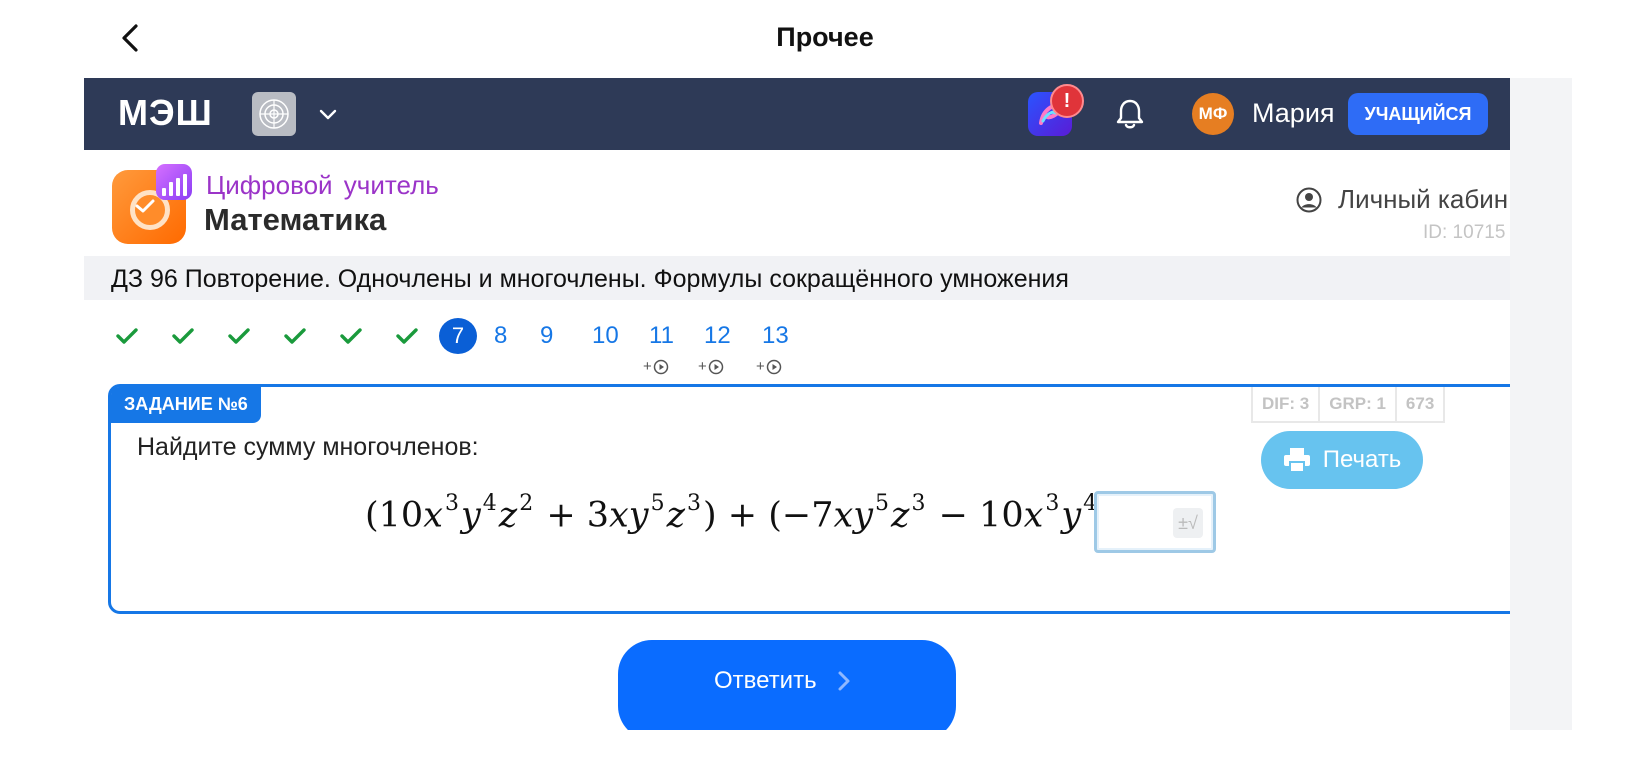 This screenshot has width=1650, height=763. I want to click on scroll-gutter, so click(1541, 404).